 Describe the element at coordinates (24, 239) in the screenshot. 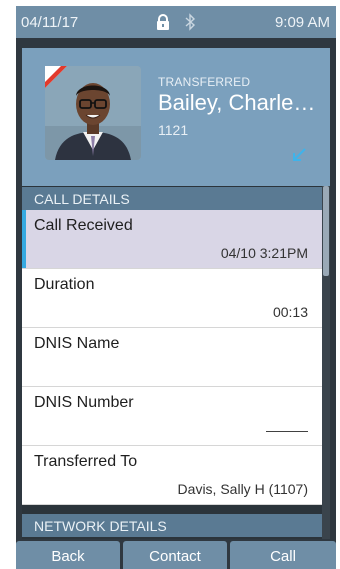

I see `selection-indicator` at that location.